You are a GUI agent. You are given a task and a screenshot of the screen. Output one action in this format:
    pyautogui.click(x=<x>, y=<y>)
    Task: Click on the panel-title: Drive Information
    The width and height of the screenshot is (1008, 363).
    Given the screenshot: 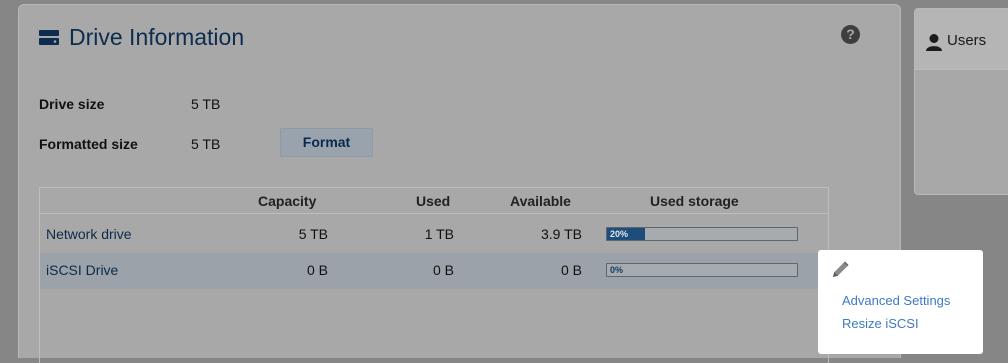 What is the action you would take?
    pyautogui.click(x=141, y=37)
    